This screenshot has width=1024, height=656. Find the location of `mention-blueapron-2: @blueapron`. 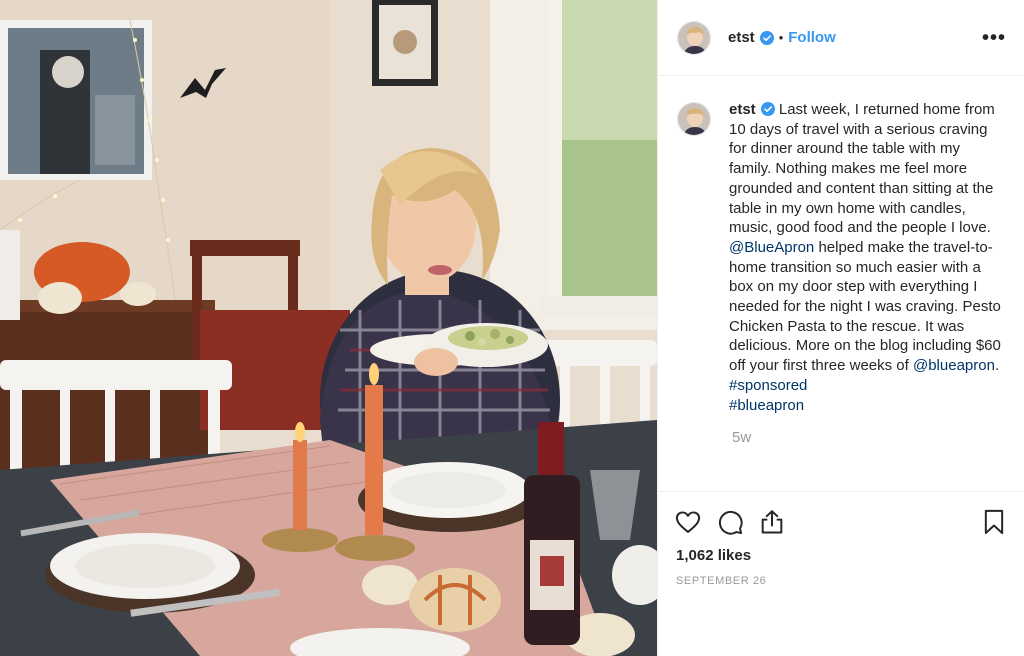

mention-blueapron-2: @blueapron is located at coordinates (954, 365).